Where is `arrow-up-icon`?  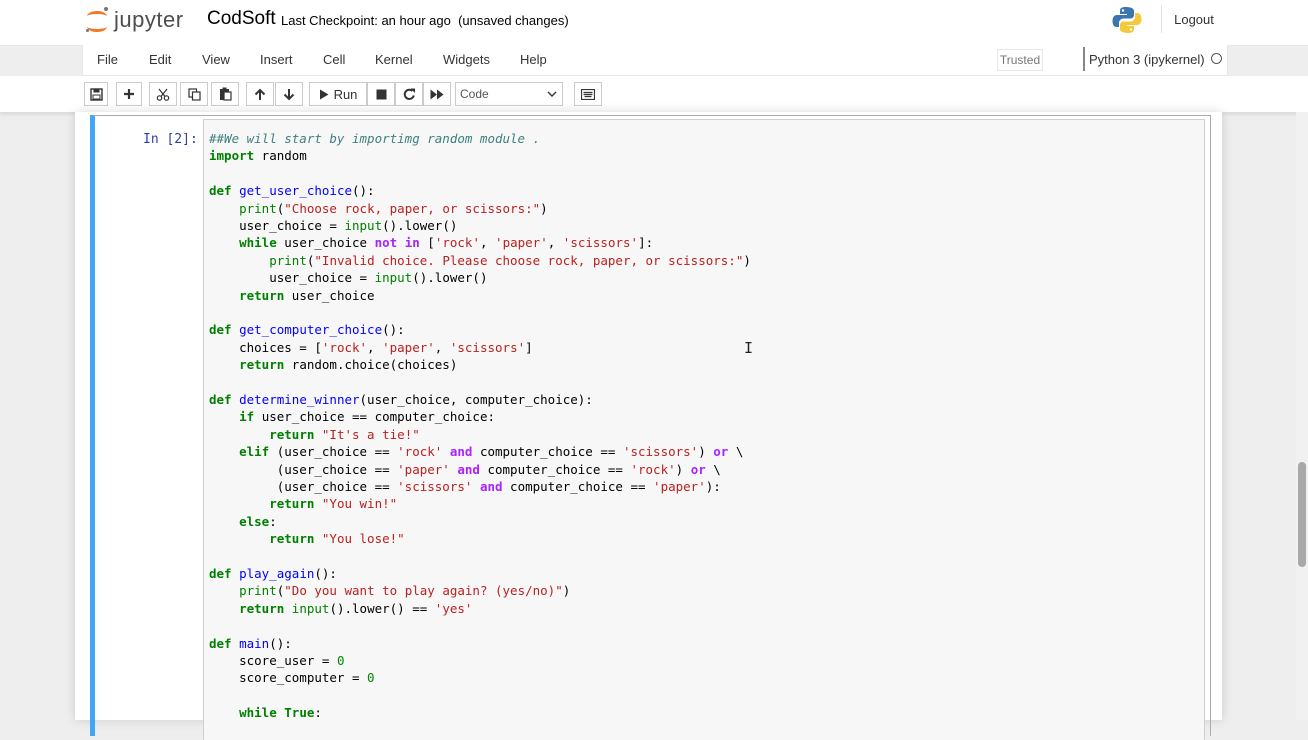 arrow-up-icon is located at coordinates (260, 94).